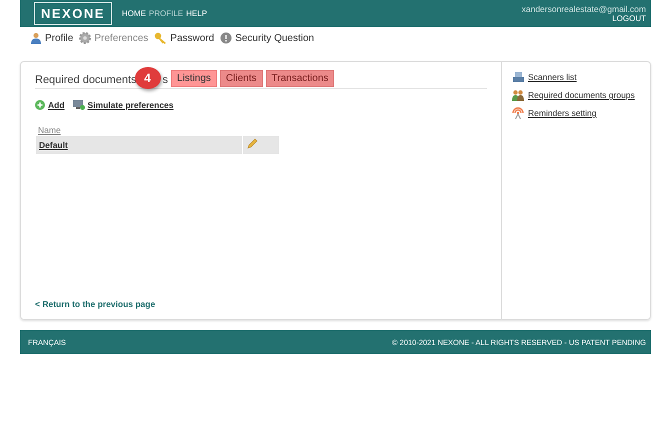 Image resolution: width=670 pixels, height=431 pixels. What do you see at coordinates (300, 78) in the screenshot?
I see `tab: Transactions` at bounding box center [300, 78].